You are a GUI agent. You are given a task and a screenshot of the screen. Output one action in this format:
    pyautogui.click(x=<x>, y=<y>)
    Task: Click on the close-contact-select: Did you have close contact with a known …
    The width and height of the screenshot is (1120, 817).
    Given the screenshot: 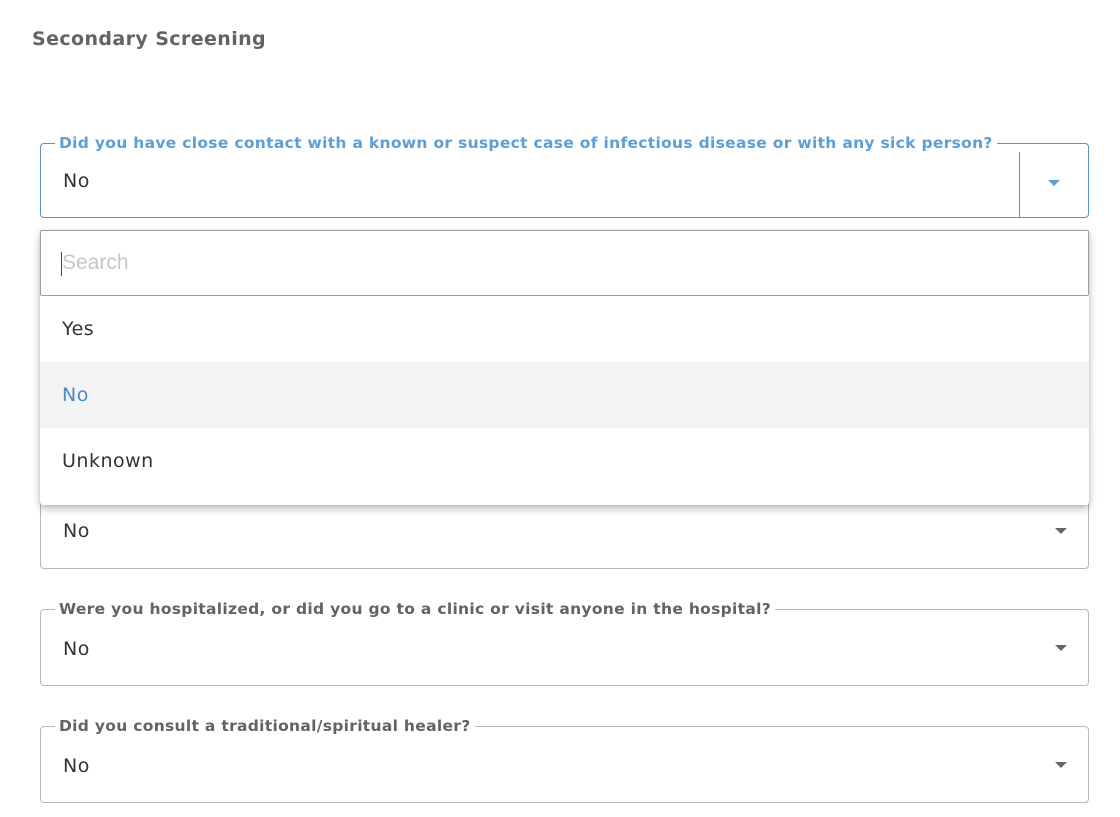 What is the action you would take?
    pyautogui.click(x=564, y=176)
    